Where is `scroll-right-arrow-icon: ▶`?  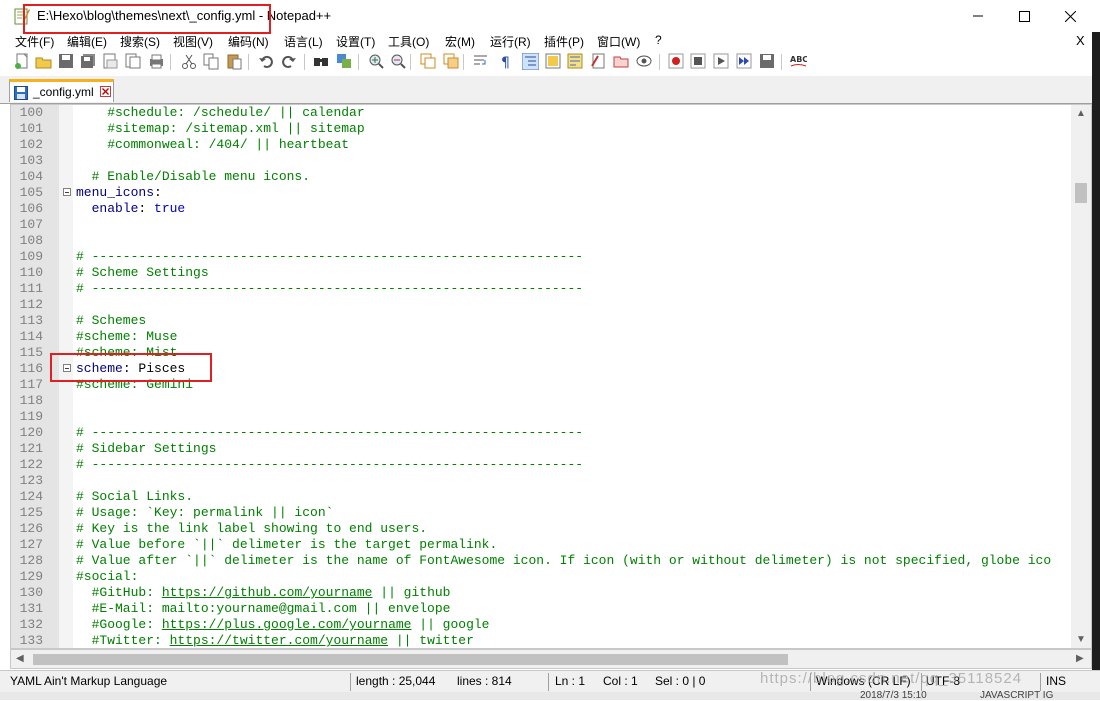 scroll-right-arrow-icon: ▶ is located at coordinates (1080, 658).